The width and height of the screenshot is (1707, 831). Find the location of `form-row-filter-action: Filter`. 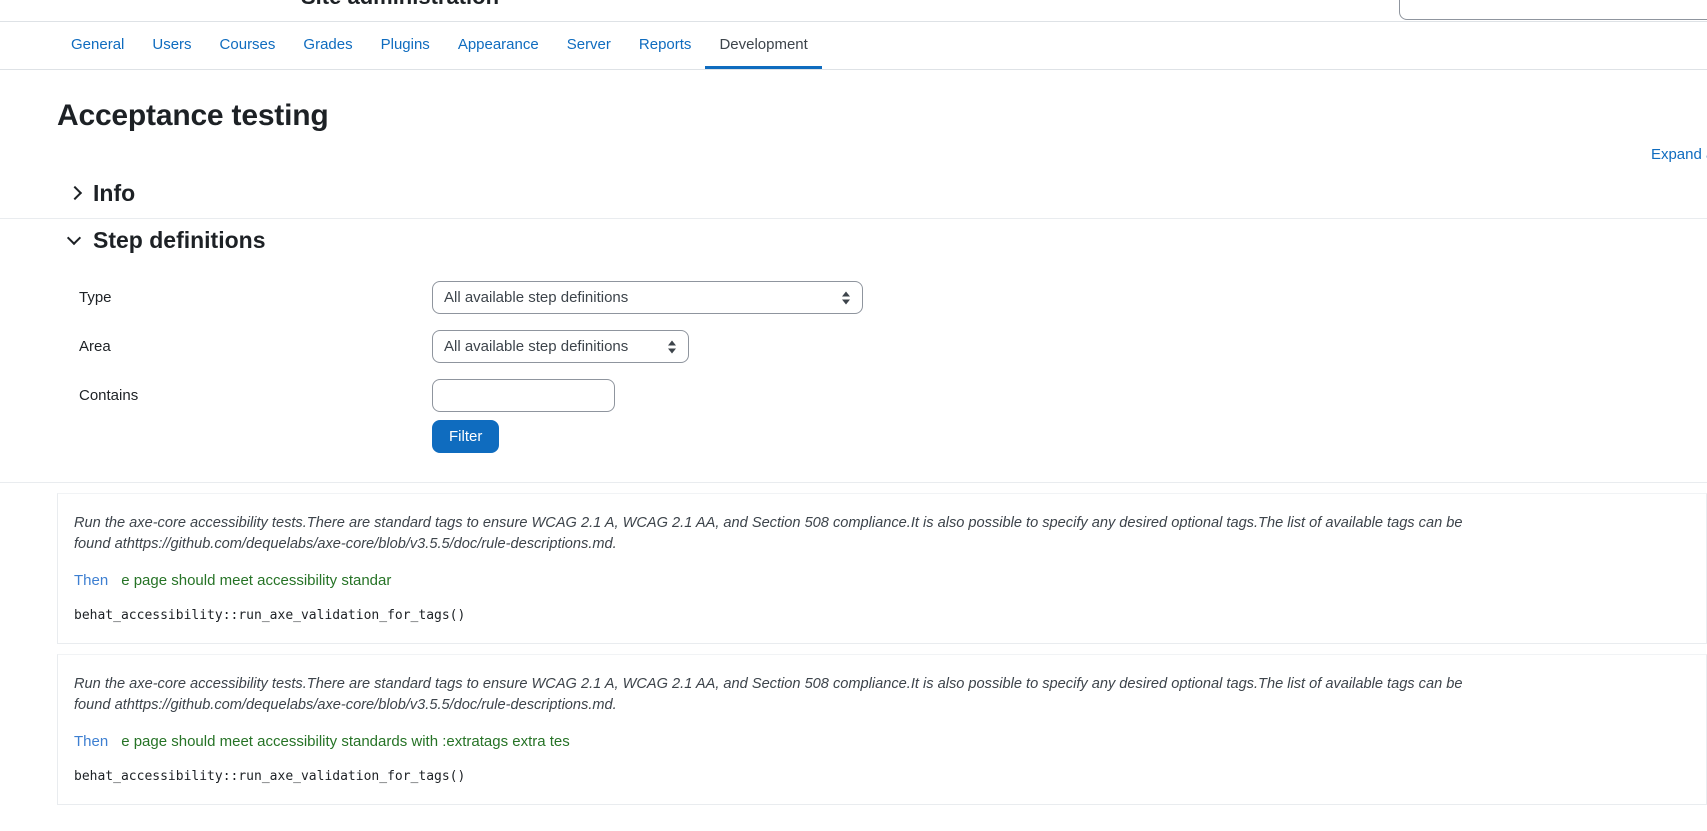

form-row-filter-action: Filter is located at coordinates (882, 447).